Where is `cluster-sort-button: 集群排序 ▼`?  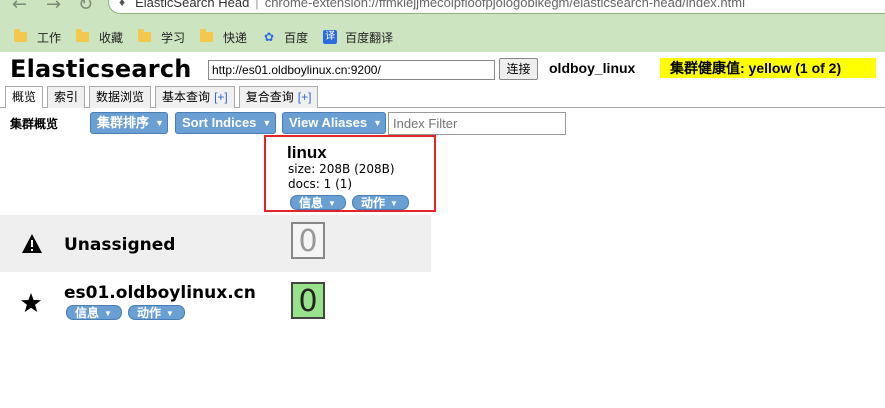
cluster-sort-button: 集群排序 ▼ is located at coordinates (129, 123).